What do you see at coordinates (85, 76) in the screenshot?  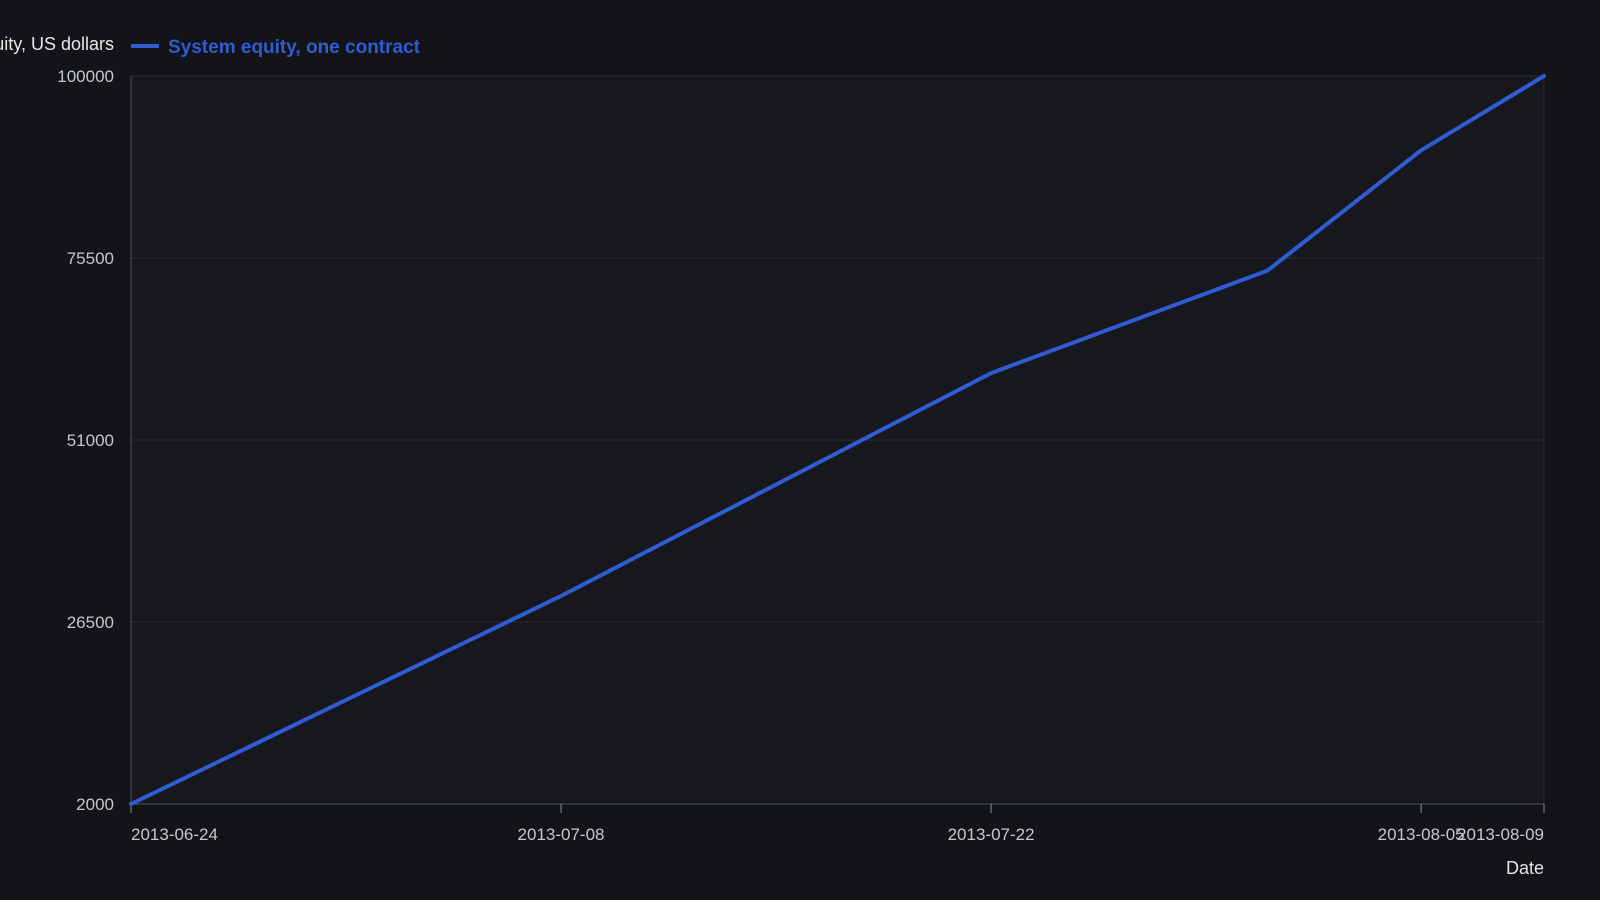 I see `y-tick-label: 100000` at bounding box center [85, 76].